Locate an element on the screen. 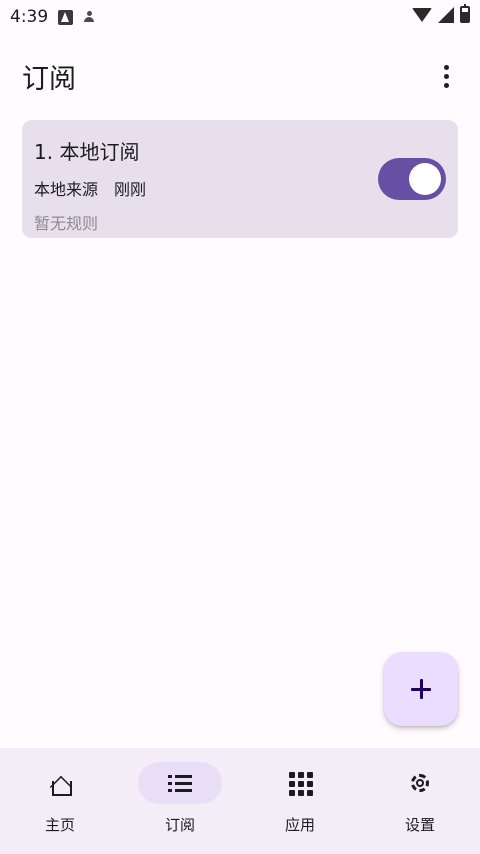  status-right is located at coordinates (441, 13).